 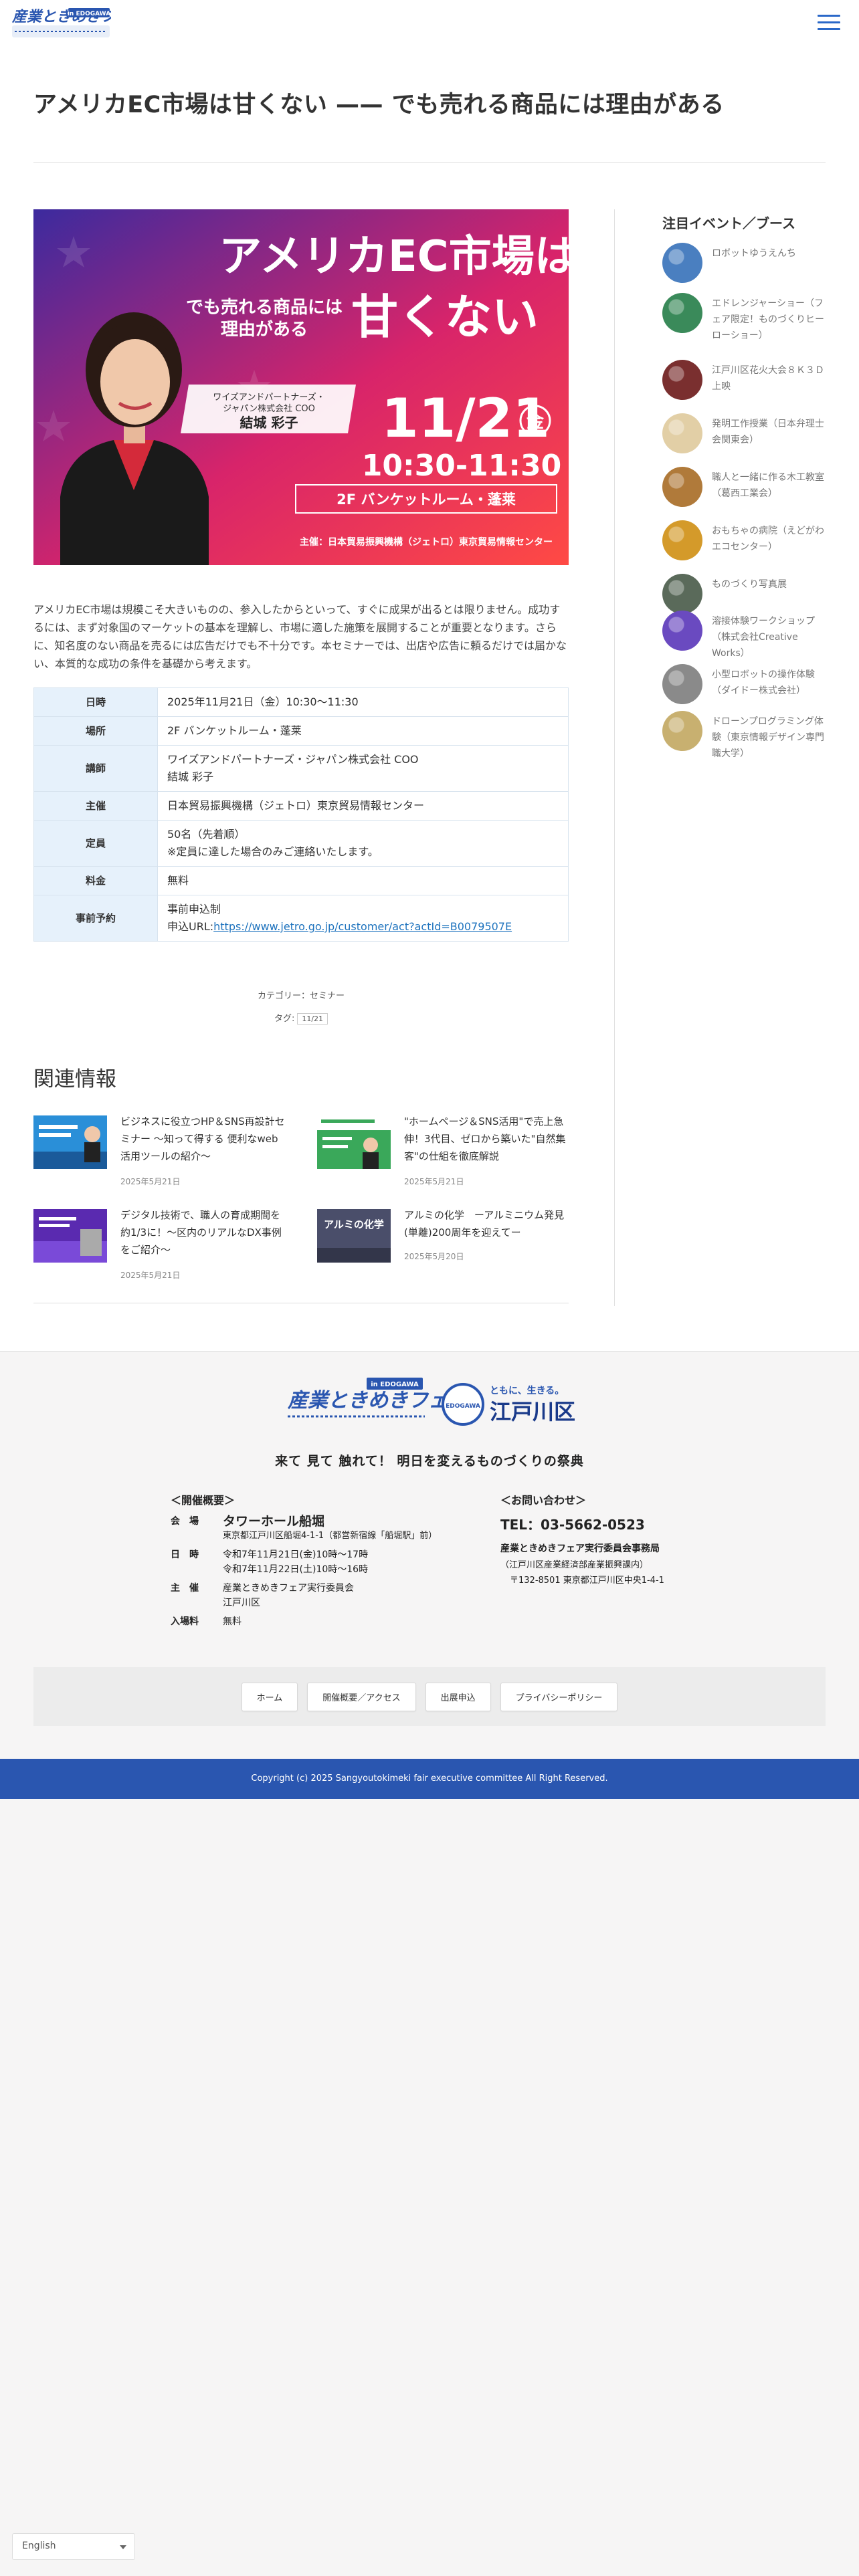 What do you see at coordinates (364, 1528) in the screenshot?
I see `overview-value: タワーホール船堀 東京都江戸川区船堀4-1-1（都営新宿線「船堀駅」前）` at bounding box center [364, 1528].